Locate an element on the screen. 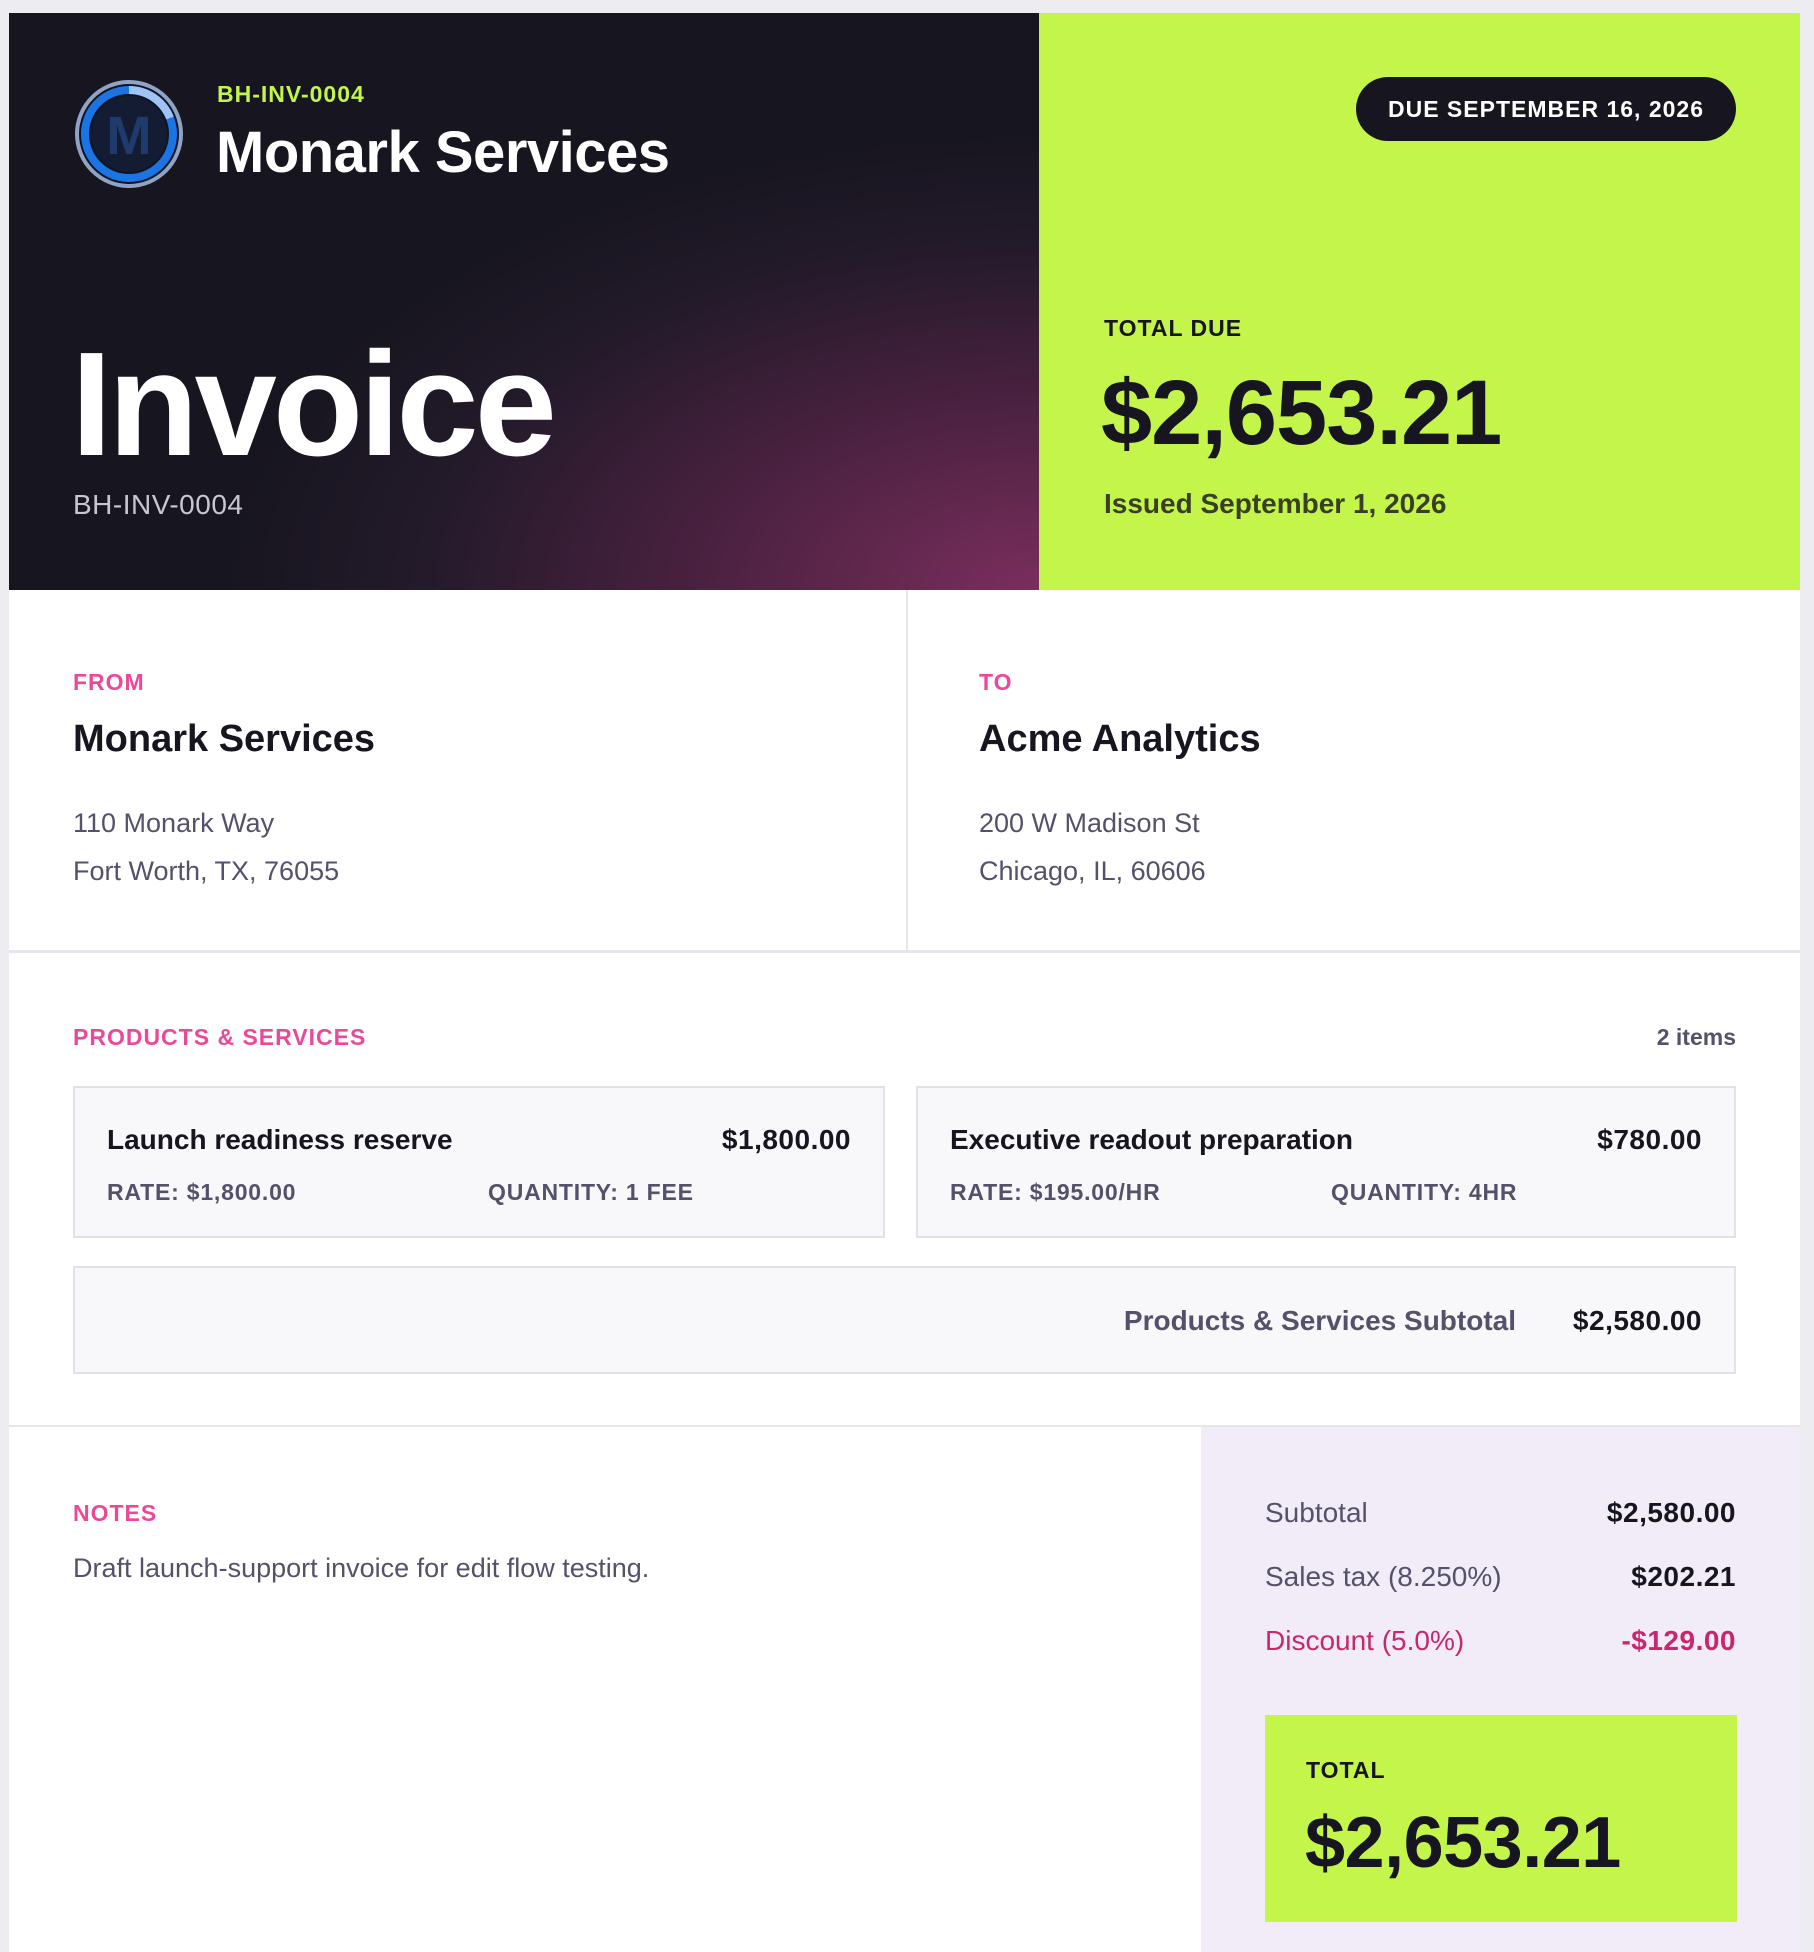 The height and width of the screenshot is (1952, 1814). brand-name: Monark Services is located at coordinates (443, 152).